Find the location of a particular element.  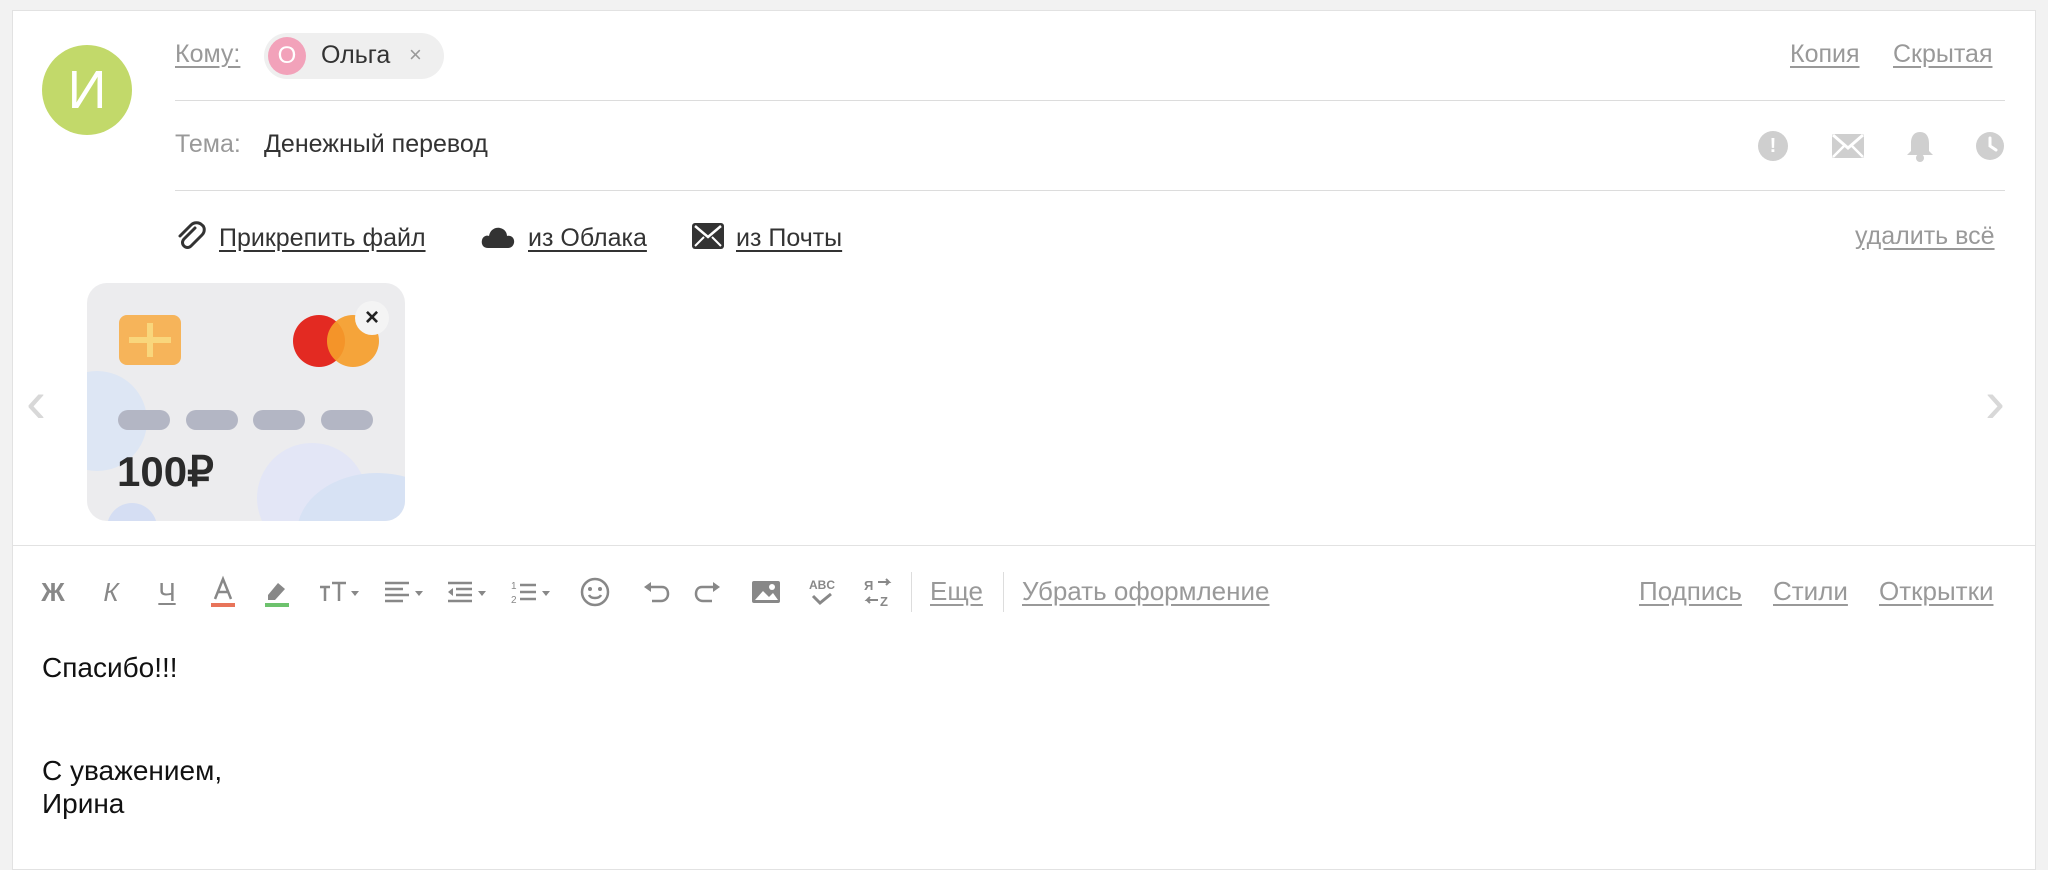

attach-file-label: Прикрепить файл is located at coordinates (322, 237).